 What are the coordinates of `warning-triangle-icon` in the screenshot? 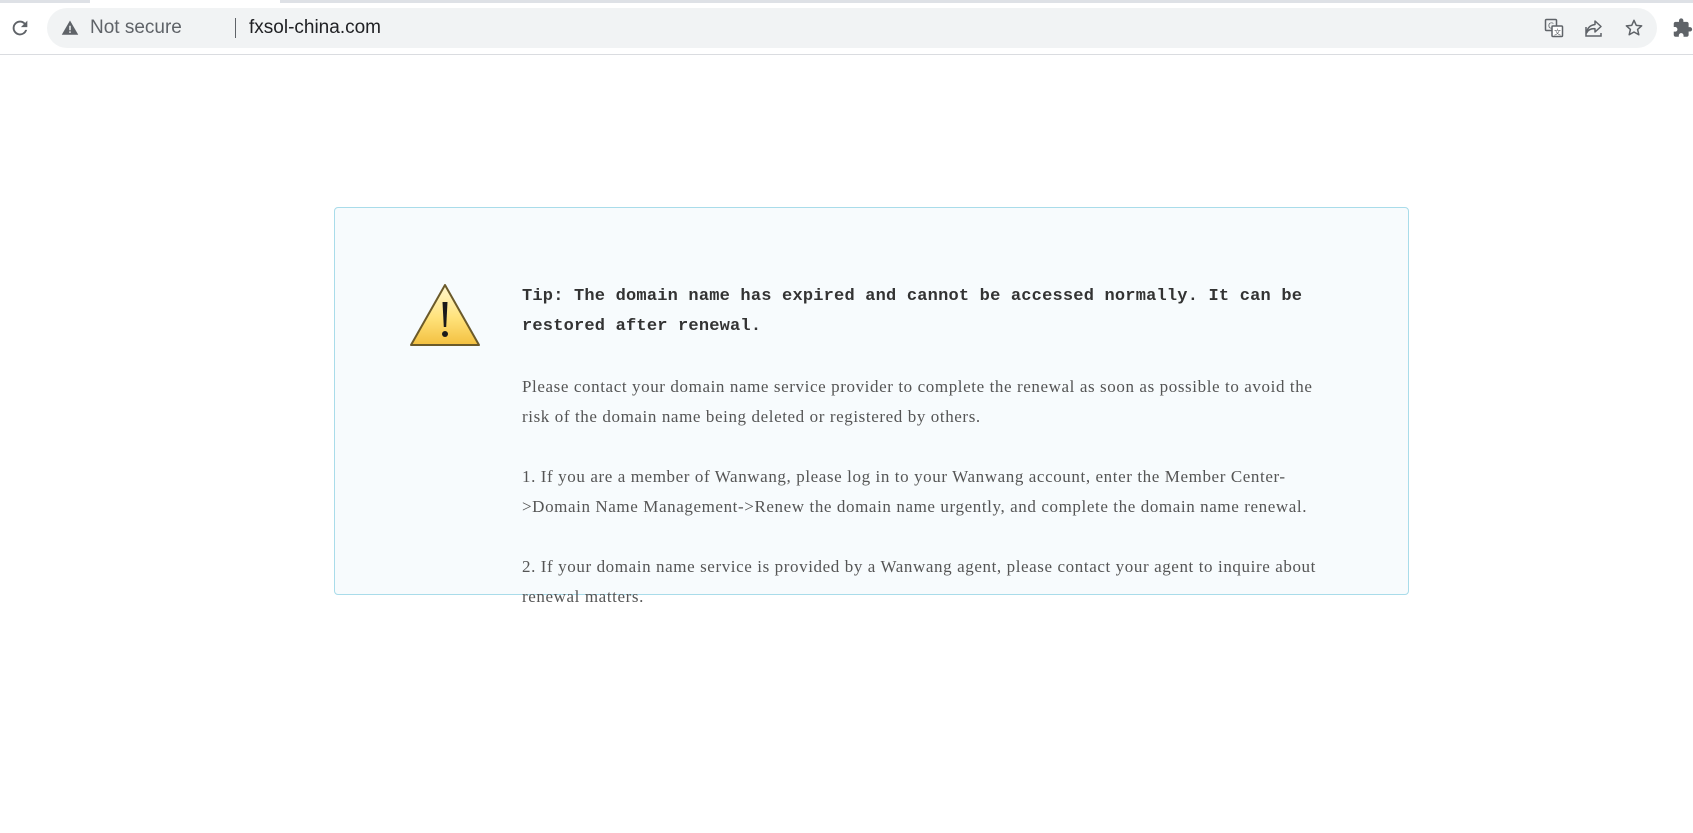 It's located at (445, 315).